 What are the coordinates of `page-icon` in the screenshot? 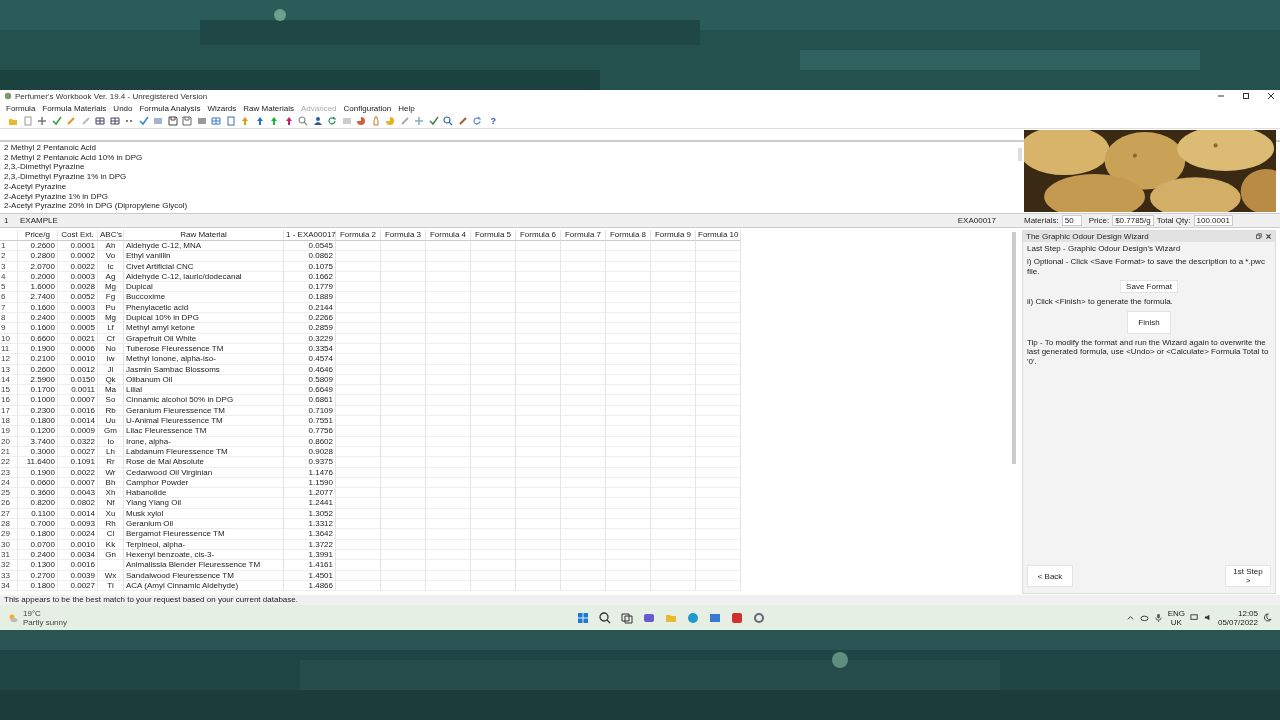 It's located at (27, 121).